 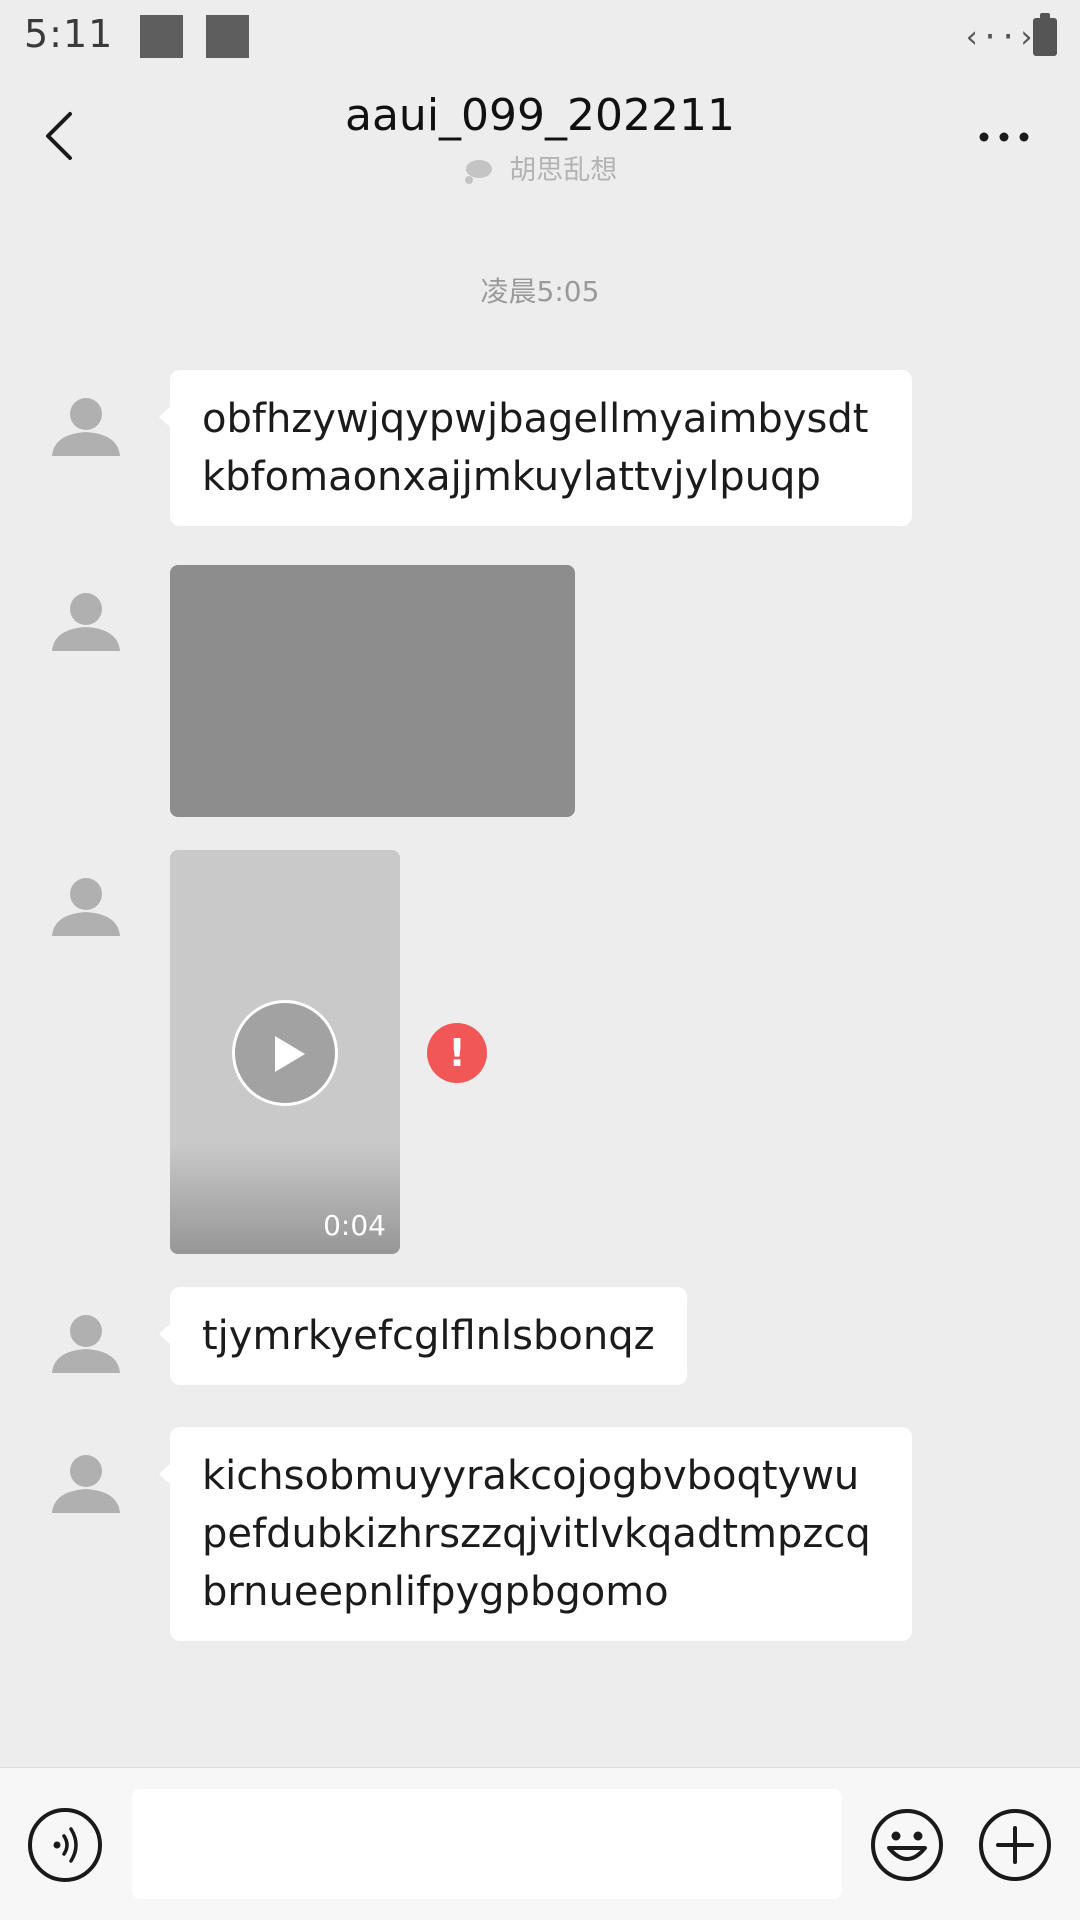 I want to click on voice-icon, so click(x=65, y=1845).